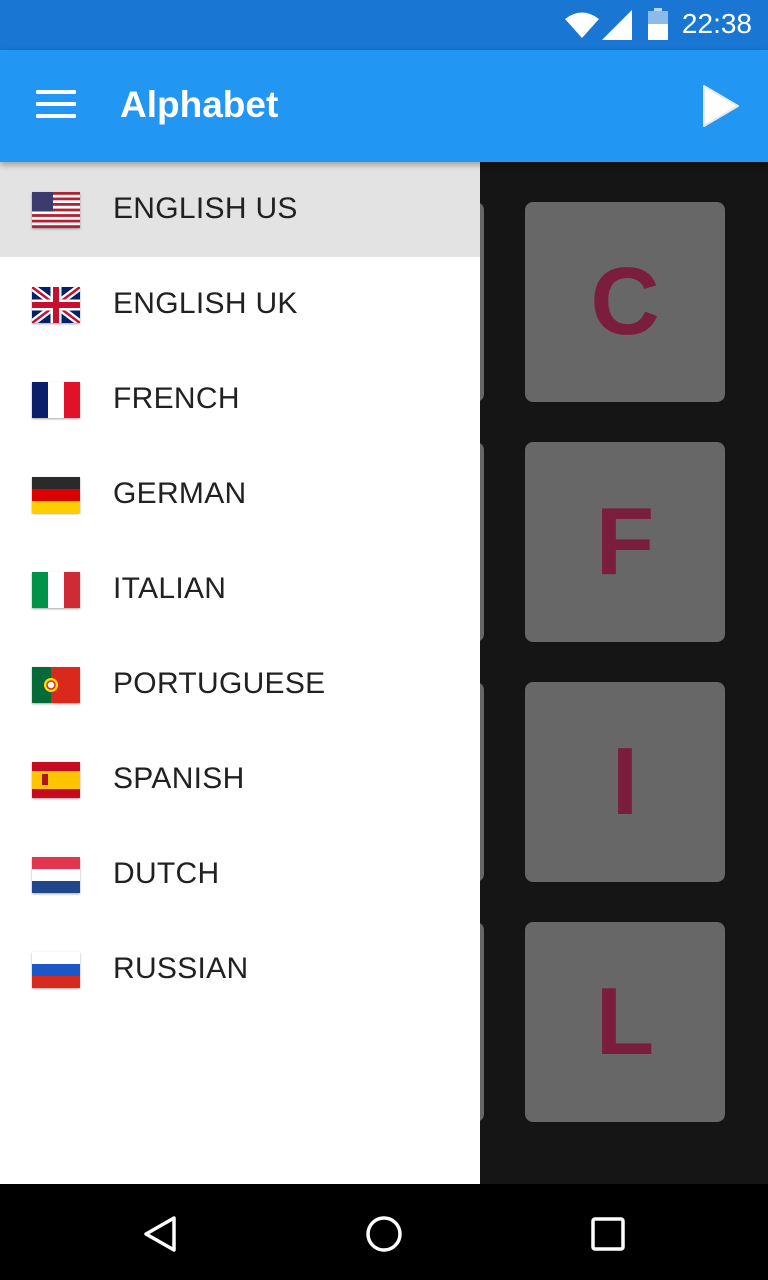 The width and height of the screenshot is (768, 1280). Describe the element at coordinates (384, 25) in the screenshot. I see `status-bar: 22:38` at that location.